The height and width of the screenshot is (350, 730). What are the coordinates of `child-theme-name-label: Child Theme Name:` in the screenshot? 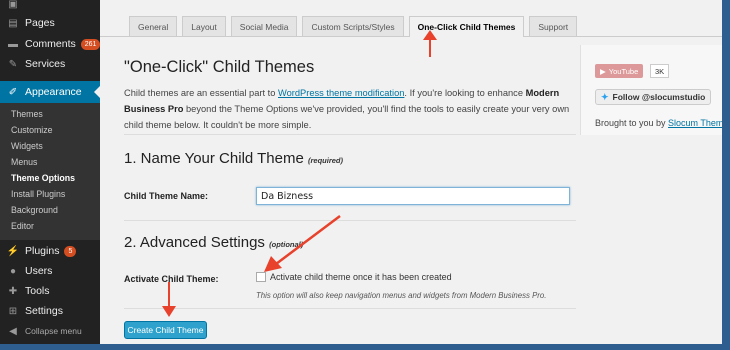 It's located at (166, 196).